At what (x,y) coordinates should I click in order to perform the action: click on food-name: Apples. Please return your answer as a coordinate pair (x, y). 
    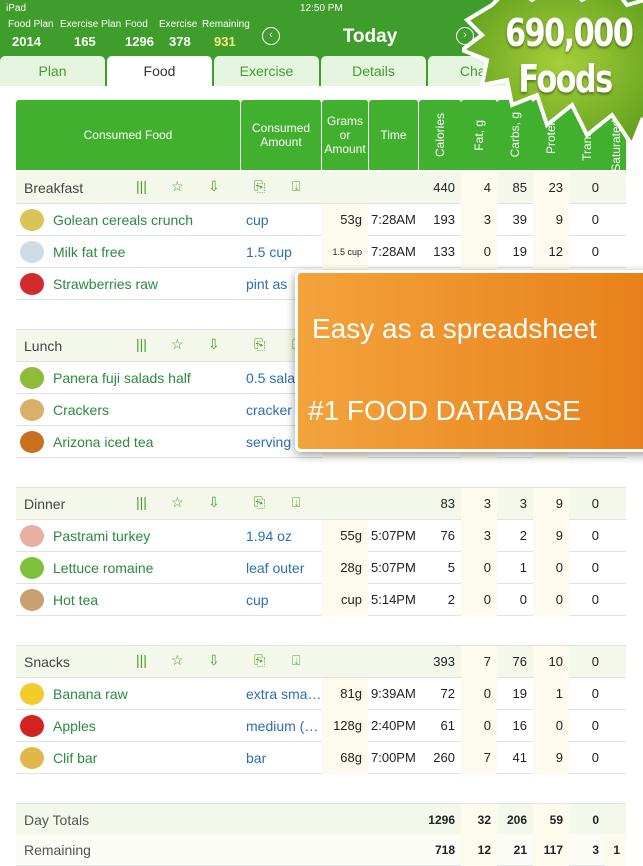
    Looking at the image, I should click on (146, 726).